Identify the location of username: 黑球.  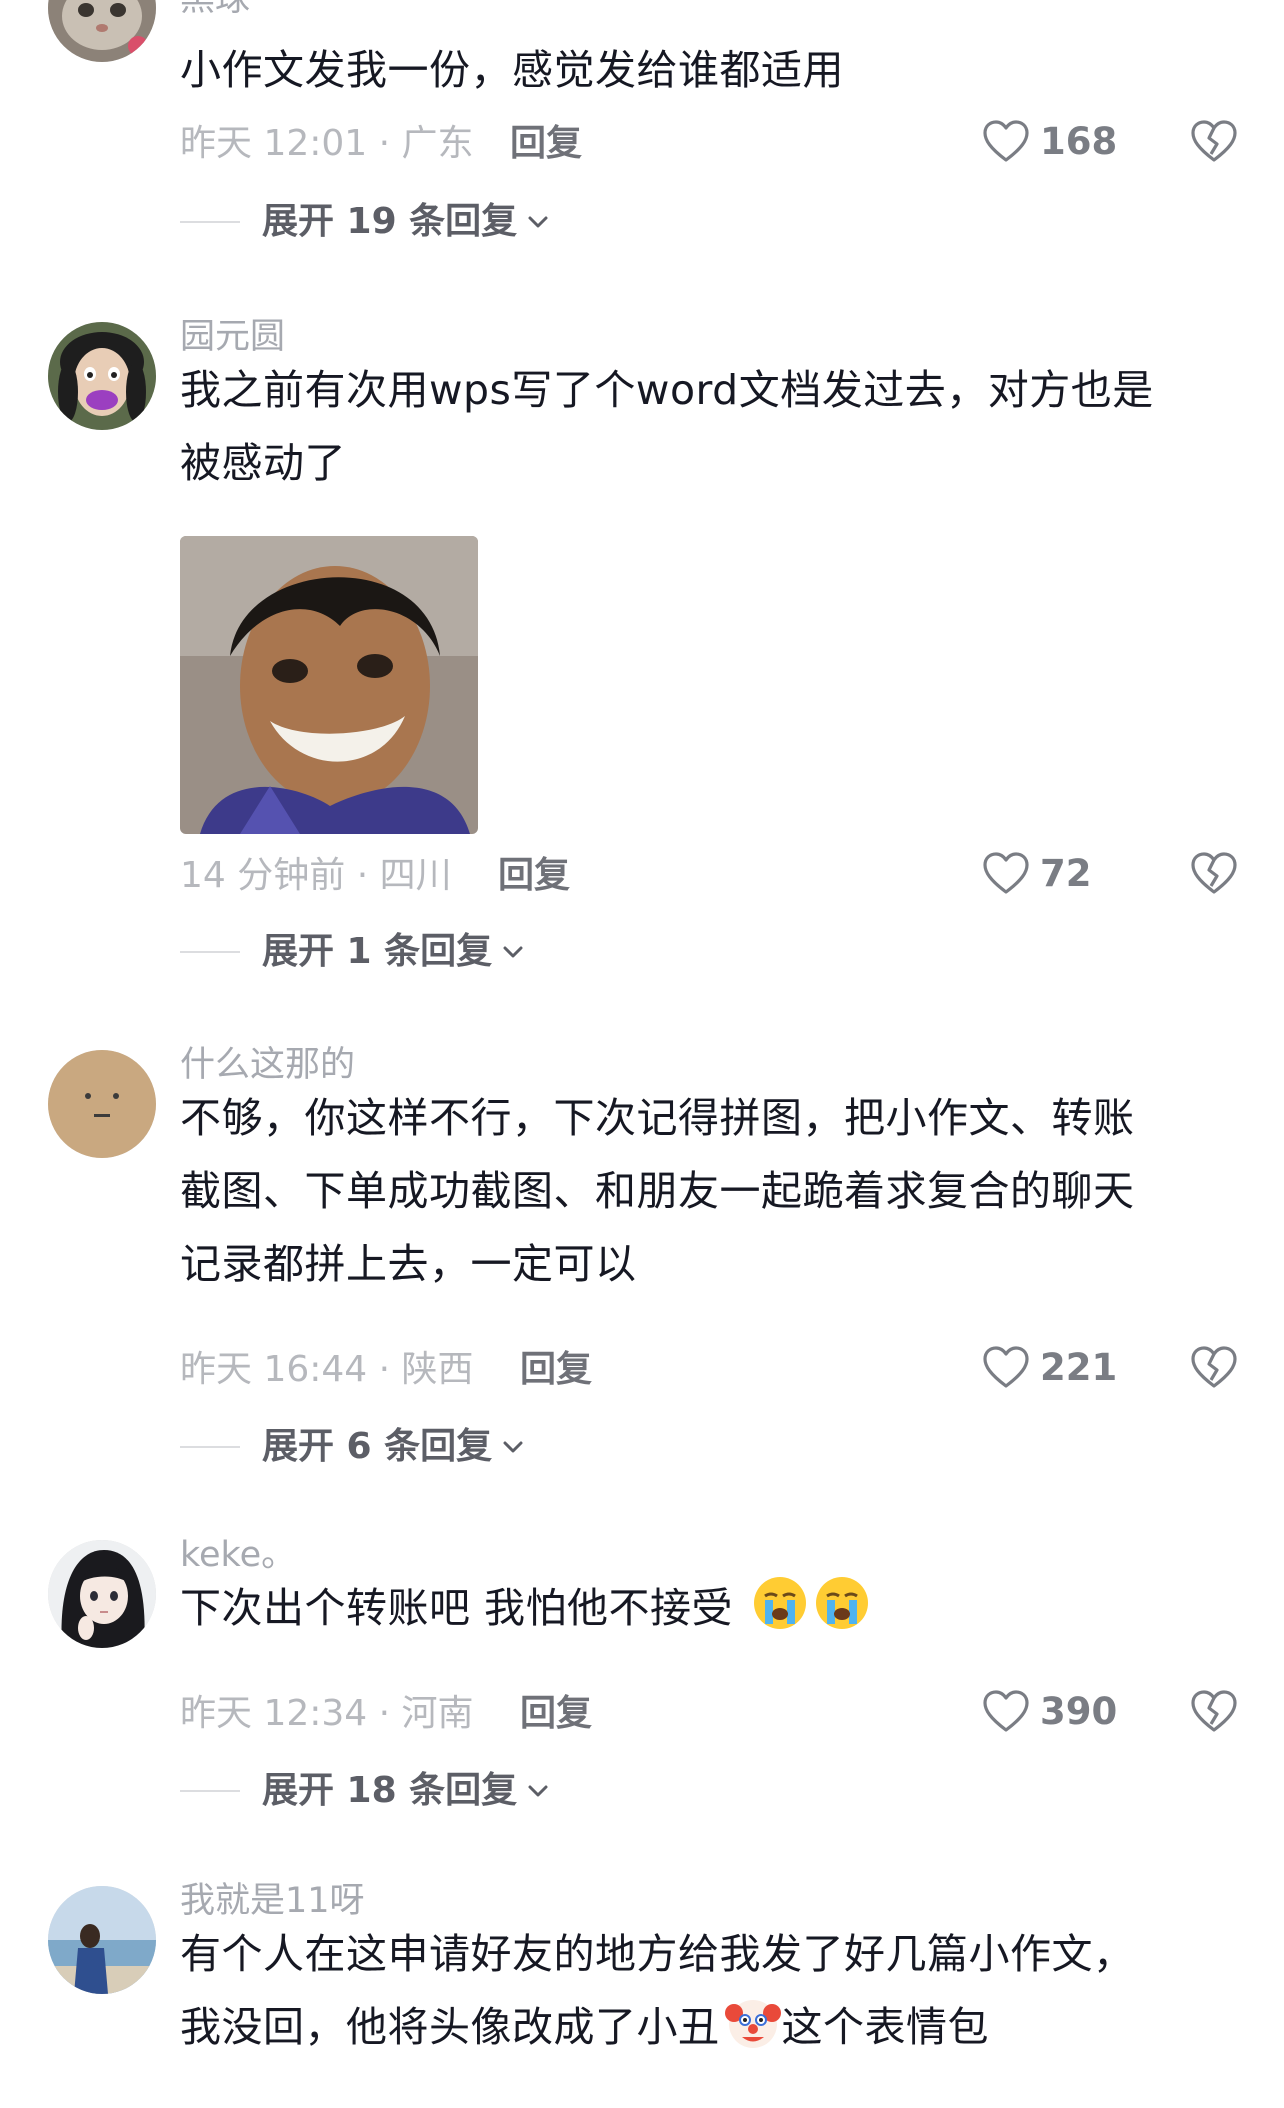
(215, 10).